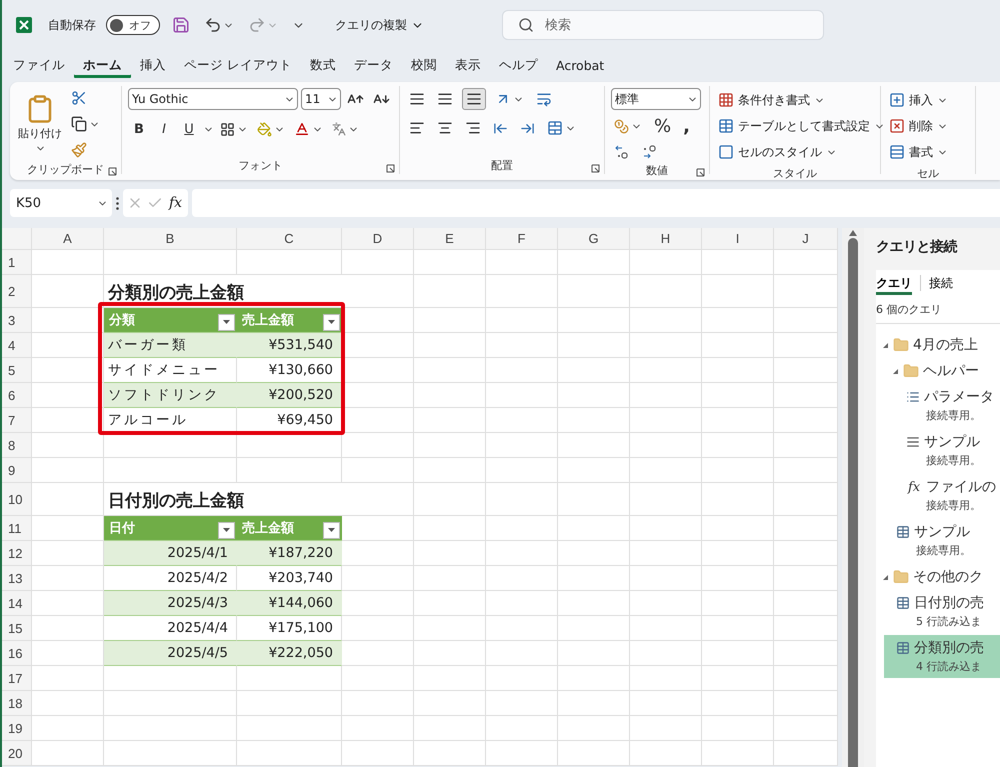 The image size is (1000, 767). I want to click on query-item: 分類別の売 4 行読み込ま, so click(942, 656).